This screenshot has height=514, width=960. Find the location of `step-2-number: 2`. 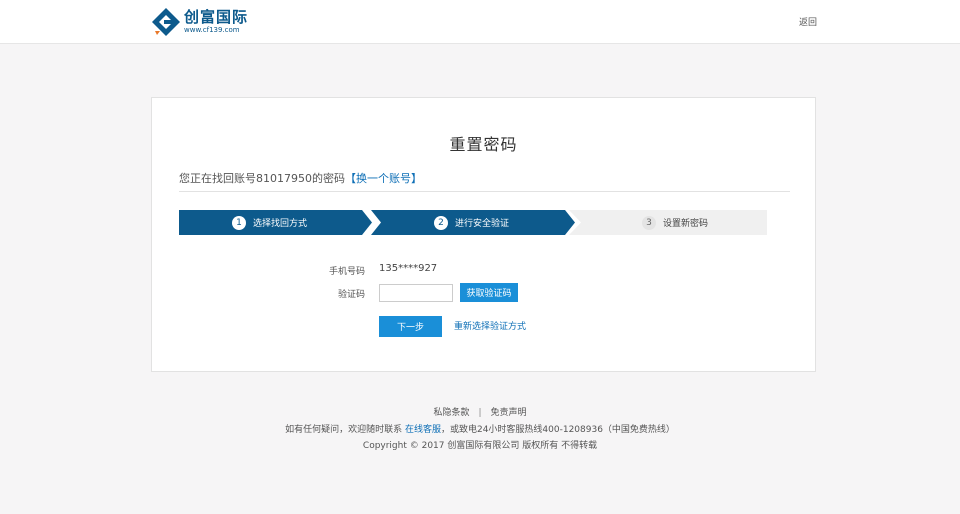

step-2-number: 2 is located at coordinates (441, 222).